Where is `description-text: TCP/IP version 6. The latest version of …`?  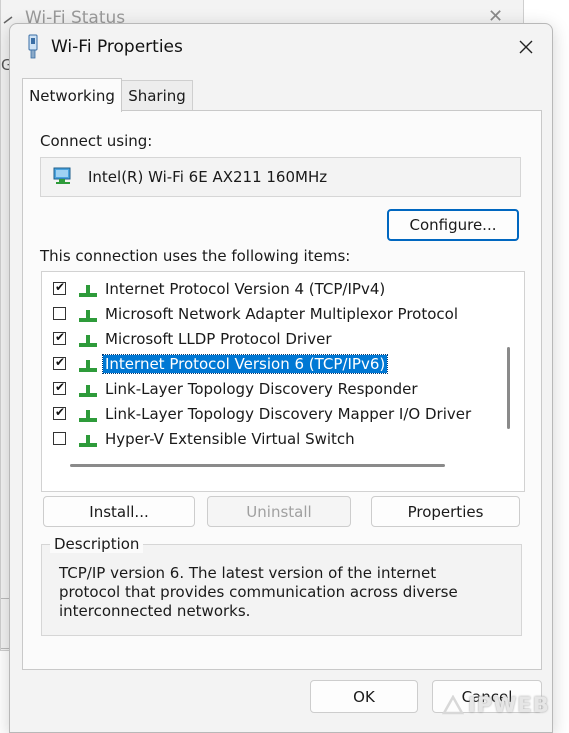 description-text: TCP/IP version 6. The latest version of … is located at coordinates (258, 592).